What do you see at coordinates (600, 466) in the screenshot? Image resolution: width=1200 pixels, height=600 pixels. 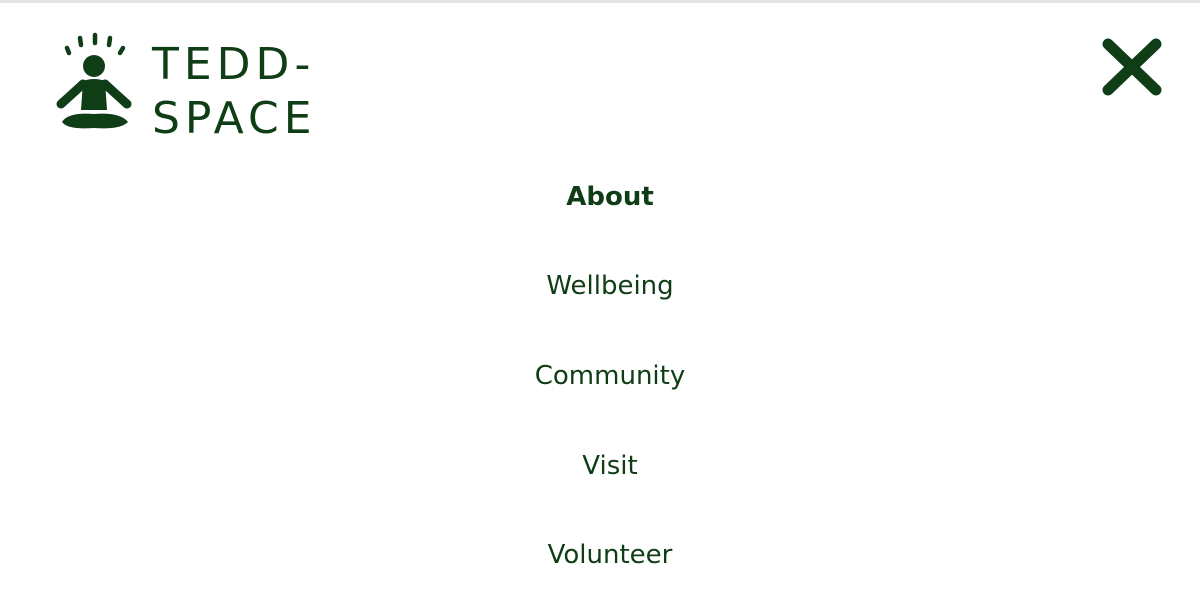 I see `menu-item-visit: Visit` at bounding box center [600, 466].